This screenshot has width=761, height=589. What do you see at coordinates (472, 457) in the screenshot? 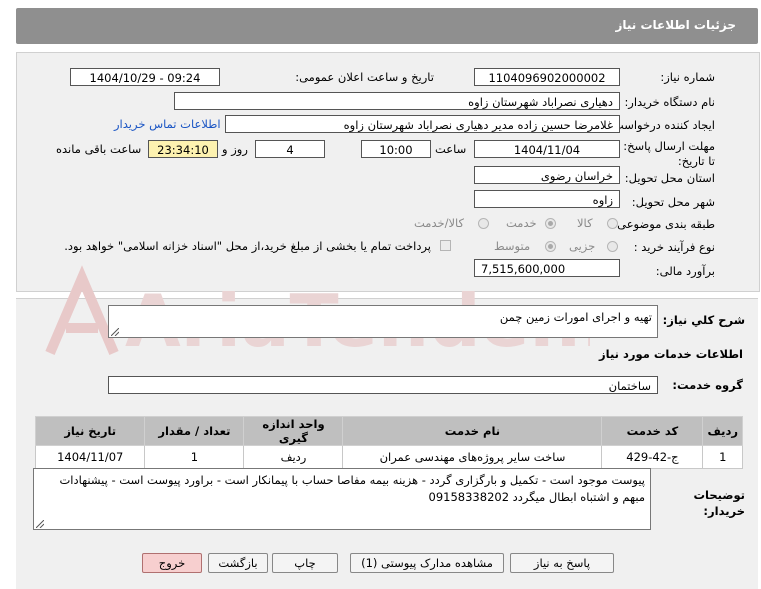
I see `cell-service-name: ساخت سایر پروژه‌های مهندسی عمران` at bounding box center [472, 457].